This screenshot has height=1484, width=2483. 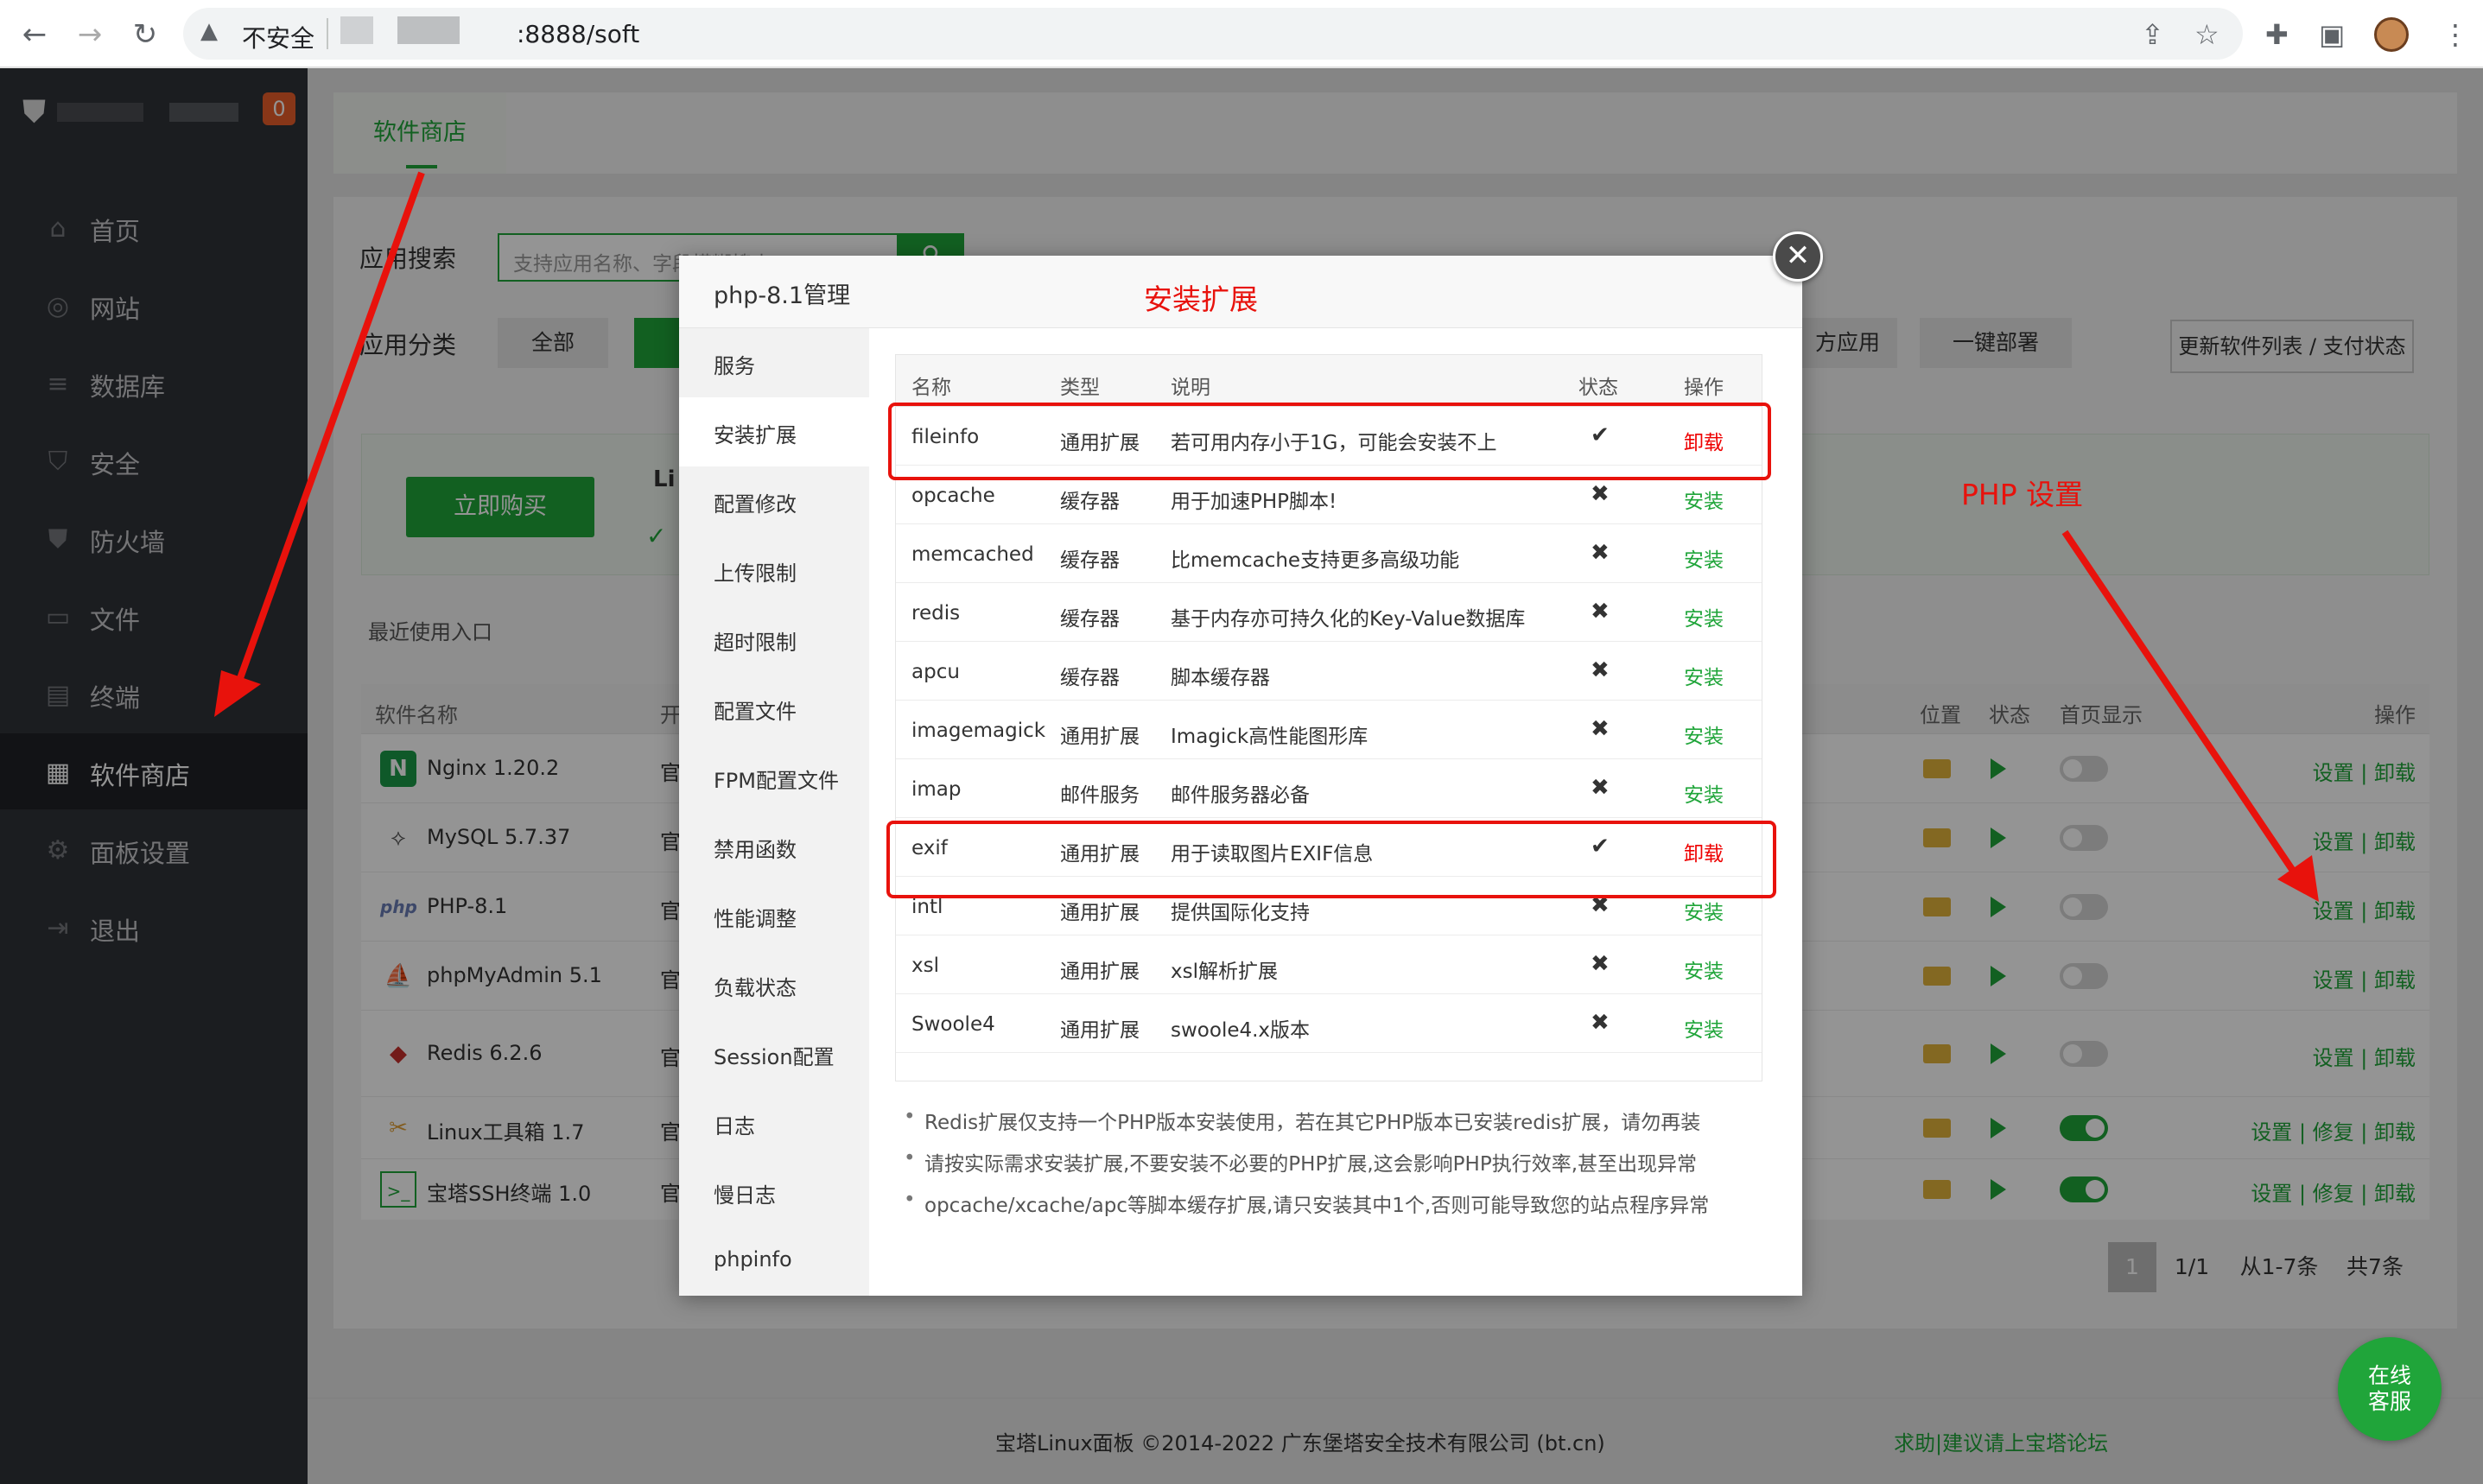 What do you see at coordinates (927, 907) in the screenshot?
I see `extension-name: intl` at bounding box center [927, 907].